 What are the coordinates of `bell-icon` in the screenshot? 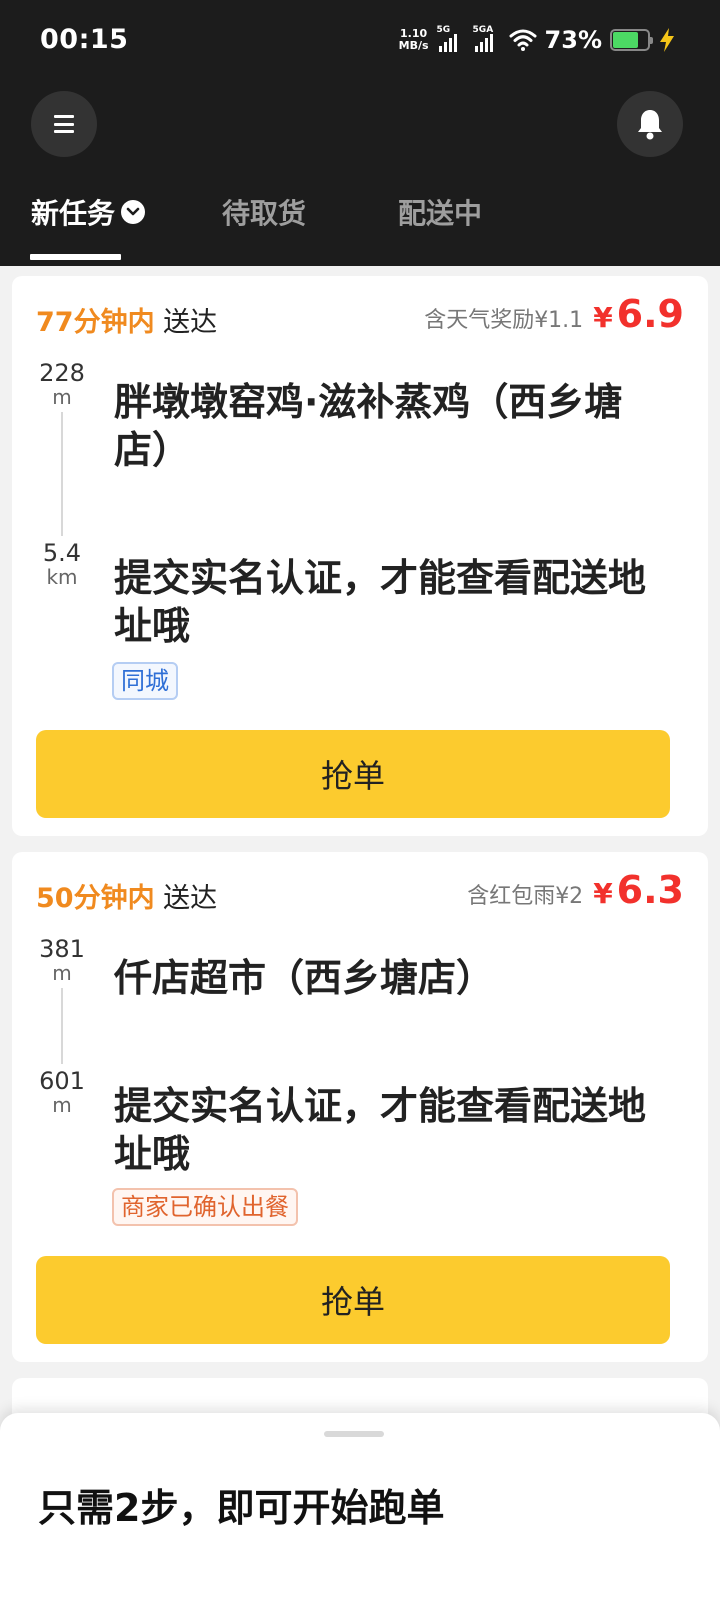 It's located at (650, 125).